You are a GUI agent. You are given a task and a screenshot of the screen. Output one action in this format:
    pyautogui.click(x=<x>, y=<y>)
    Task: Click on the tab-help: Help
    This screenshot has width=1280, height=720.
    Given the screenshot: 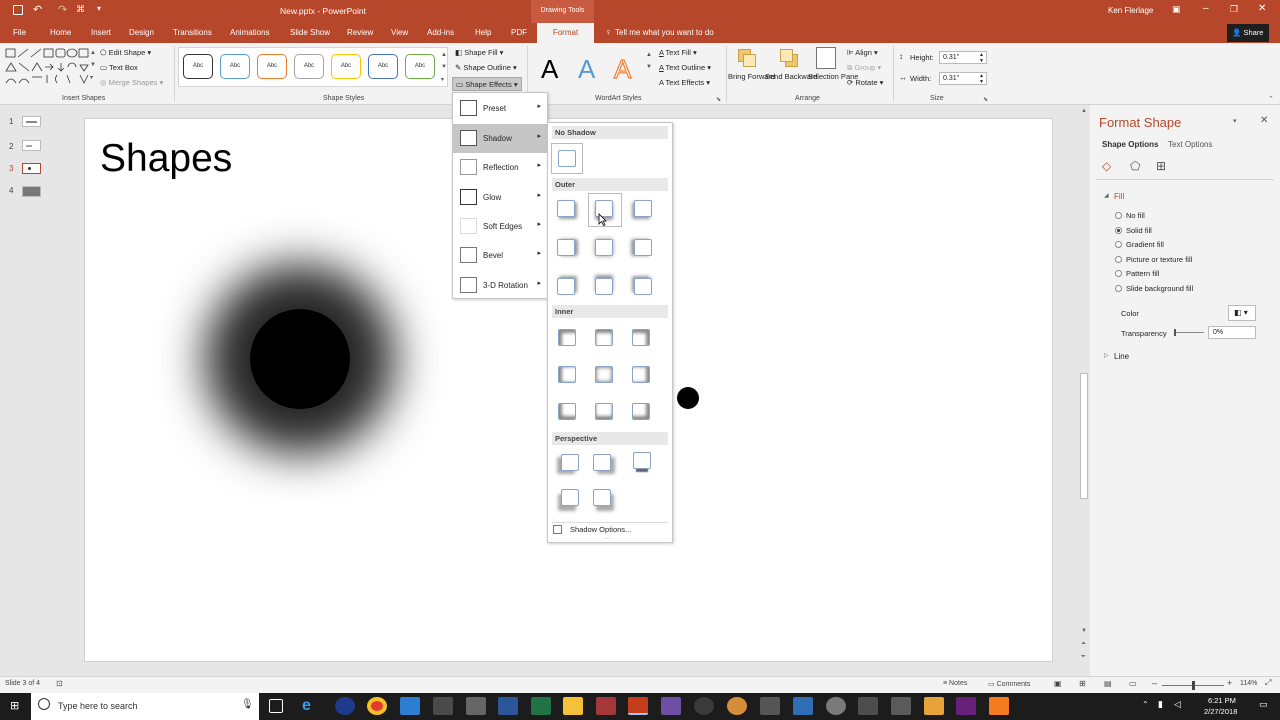 What is the action you would take?
    pyautogui.click(x=483, y=32)
    